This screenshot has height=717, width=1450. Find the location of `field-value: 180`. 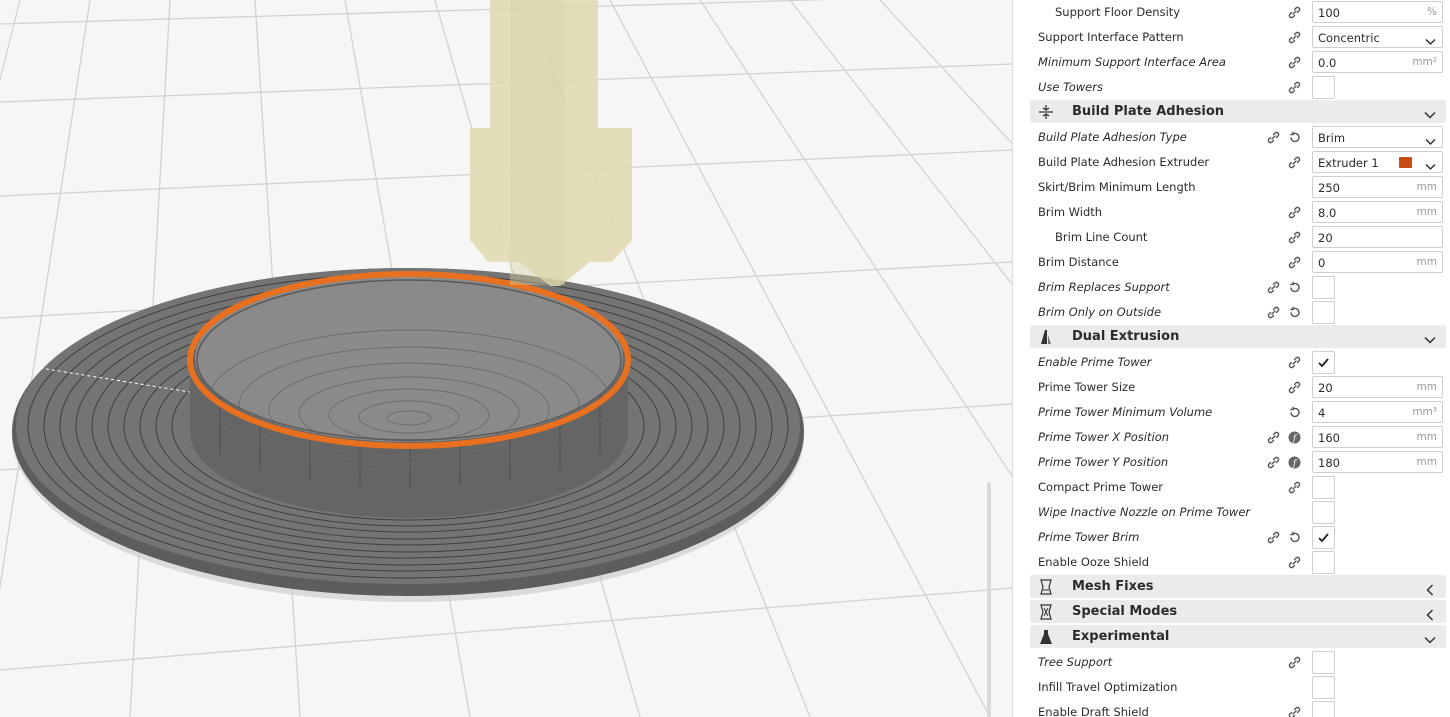

field-value: 180 is located at coordinates (1329, 463).